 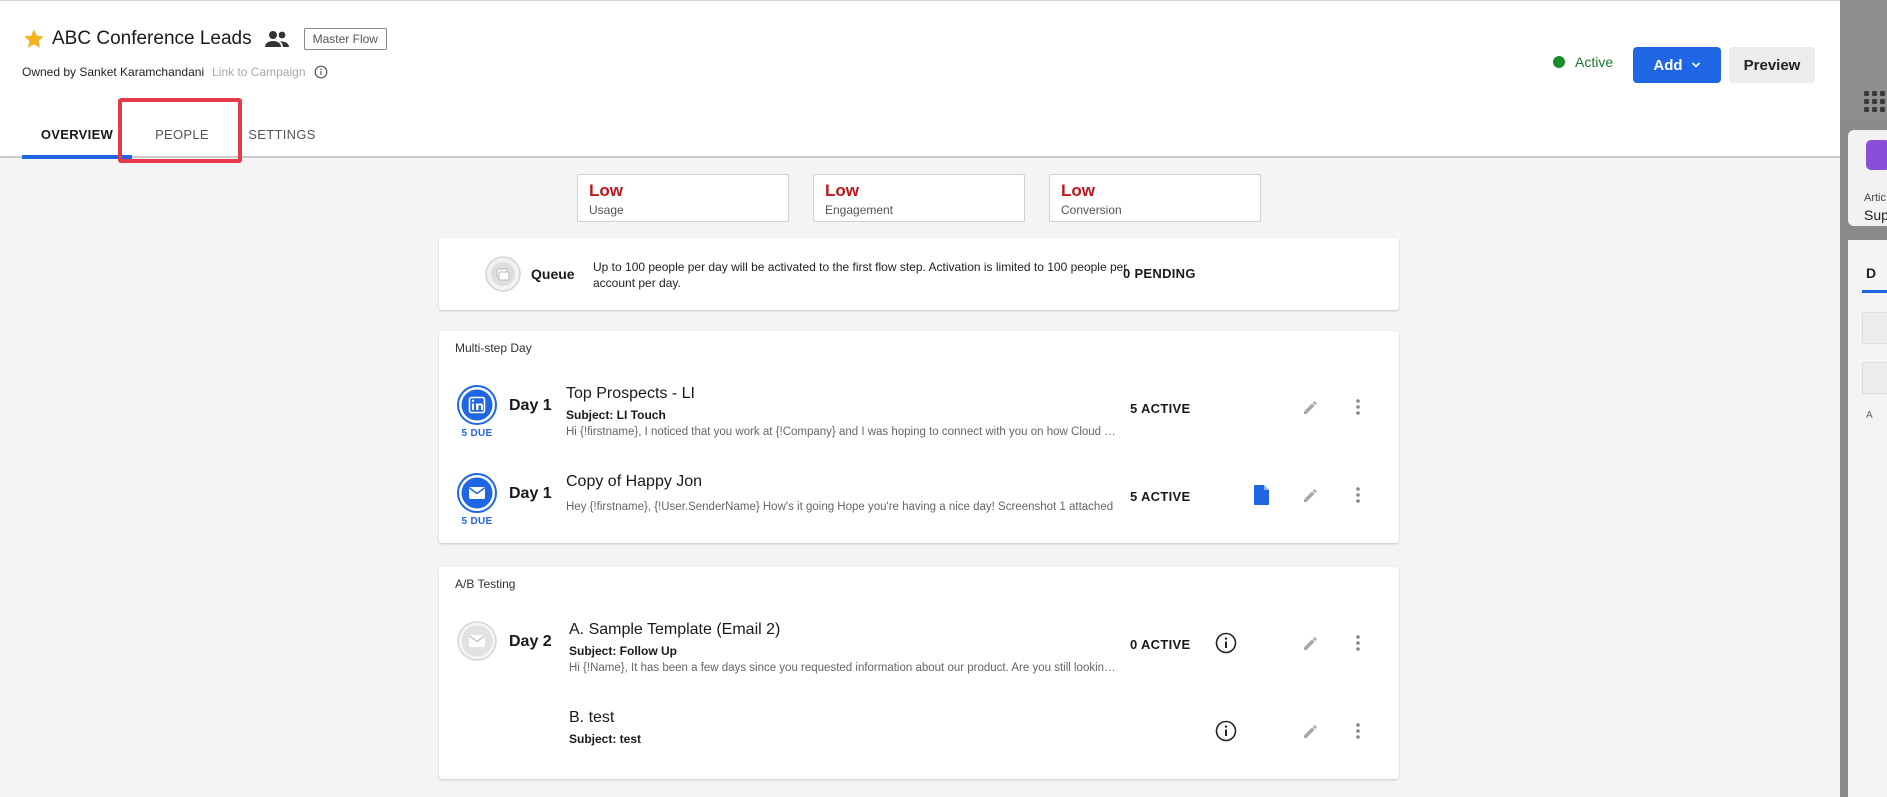 What do you see at coordinates (113, 72) in the screenshot?
I see `owner-text: Owned by Sanket Karamchandani` at bounding box center [113, 72].